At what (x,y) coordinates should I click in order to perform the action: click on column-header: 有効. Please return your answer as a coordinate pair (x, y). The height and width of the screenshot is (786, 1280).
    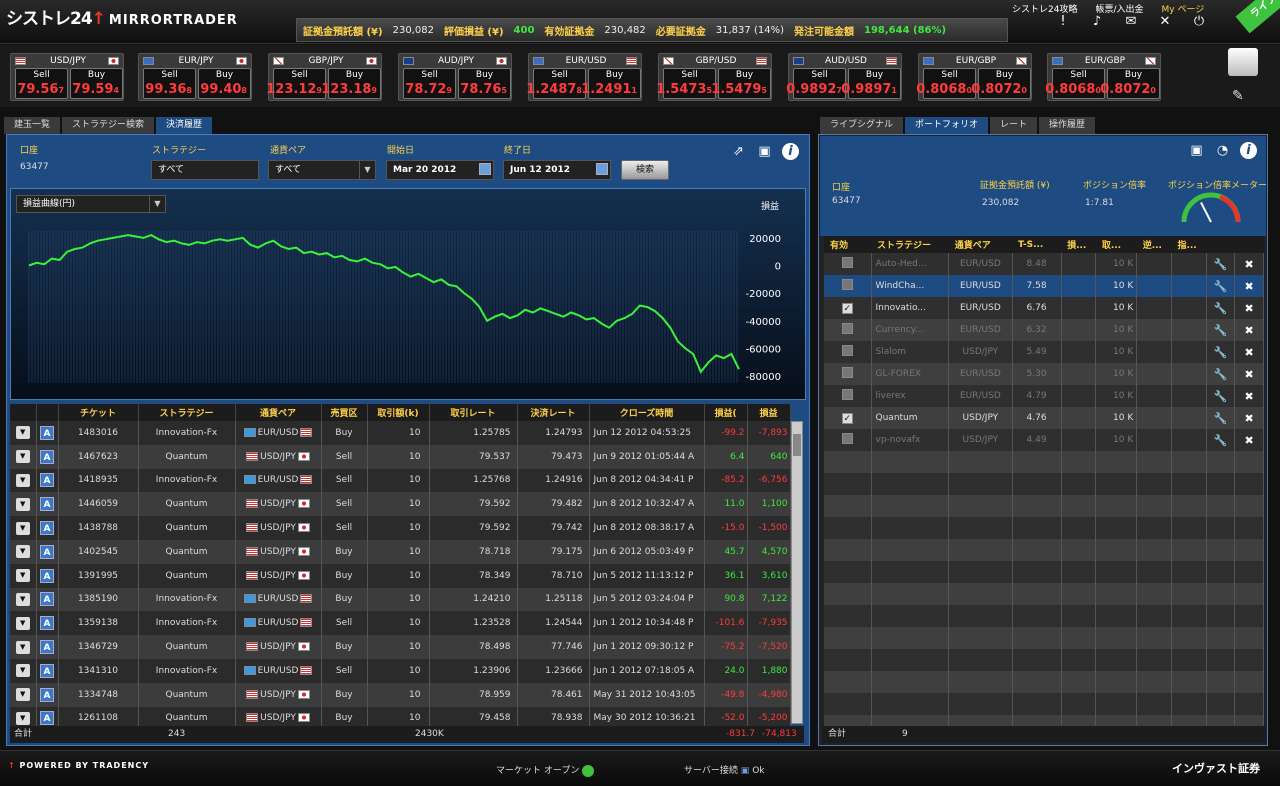
    Looking at the image, I should click on (848, 244).